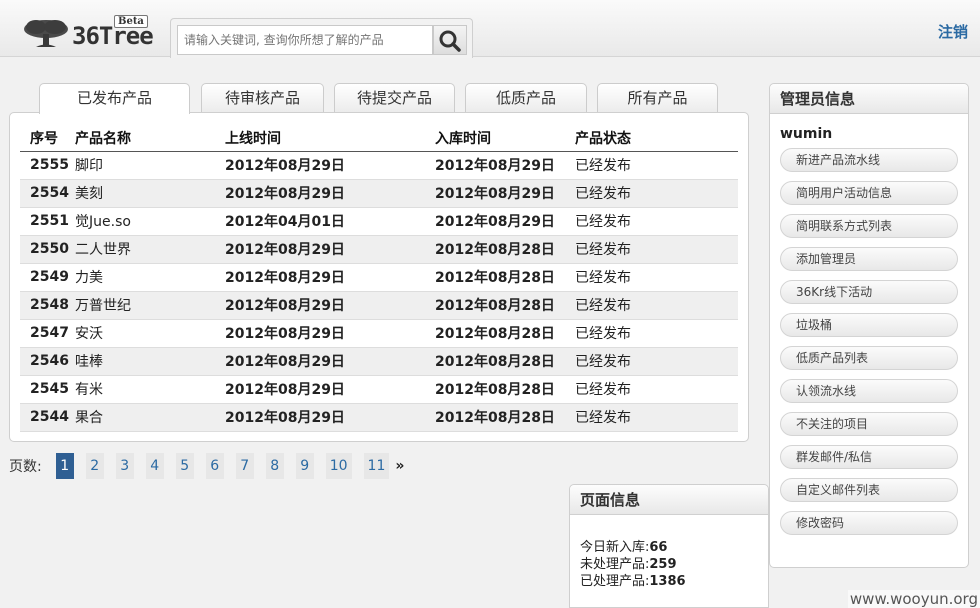 The height and width of the screenshot is (608, 980). What do you see at coordinates (330, 138) in the screenshot?
I see `col-online-date: 上线时间` at bounding box center [330, 138].